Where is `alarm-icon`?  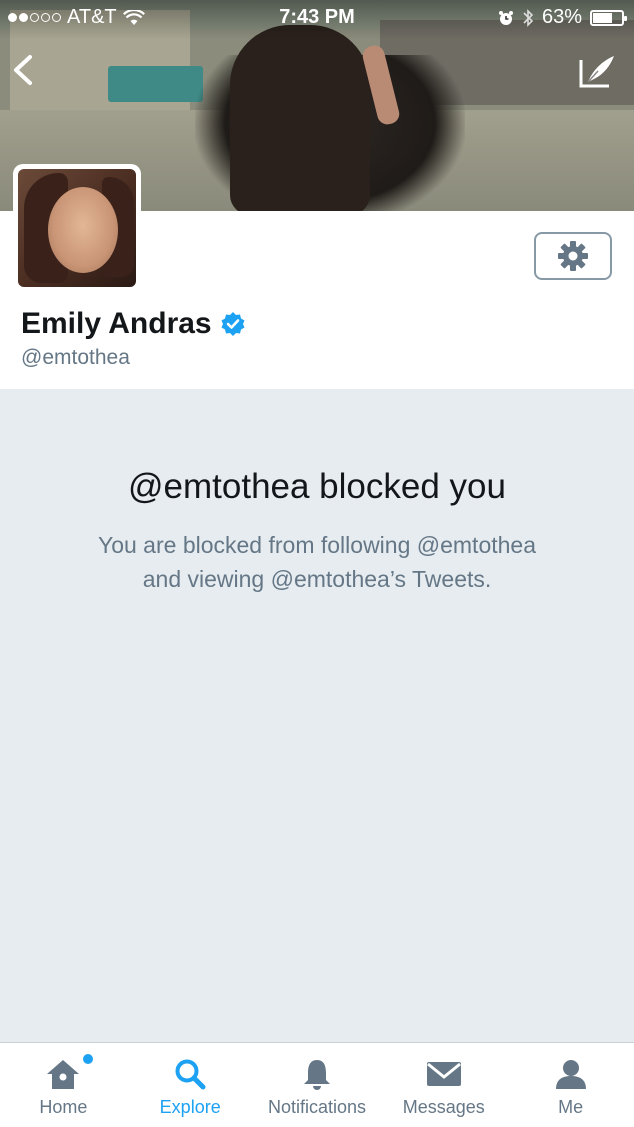
alarm-icon is located at coordinates (505, 17).